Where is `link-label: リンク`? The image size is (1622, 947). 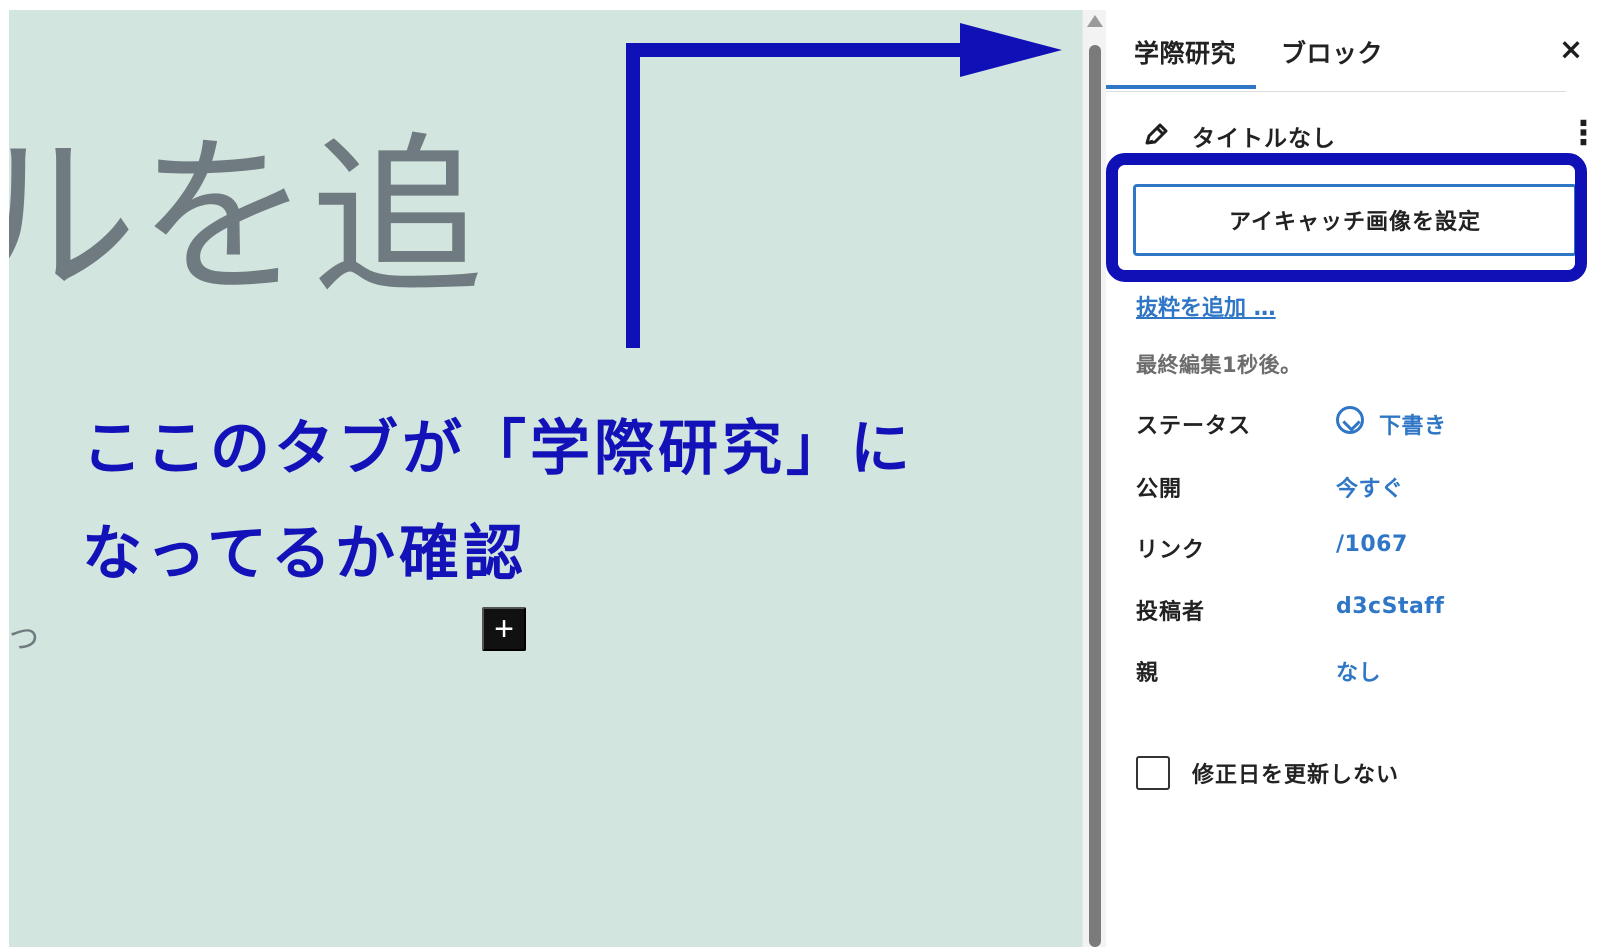
link-label: リンク is located at coordinates (1171, 550).